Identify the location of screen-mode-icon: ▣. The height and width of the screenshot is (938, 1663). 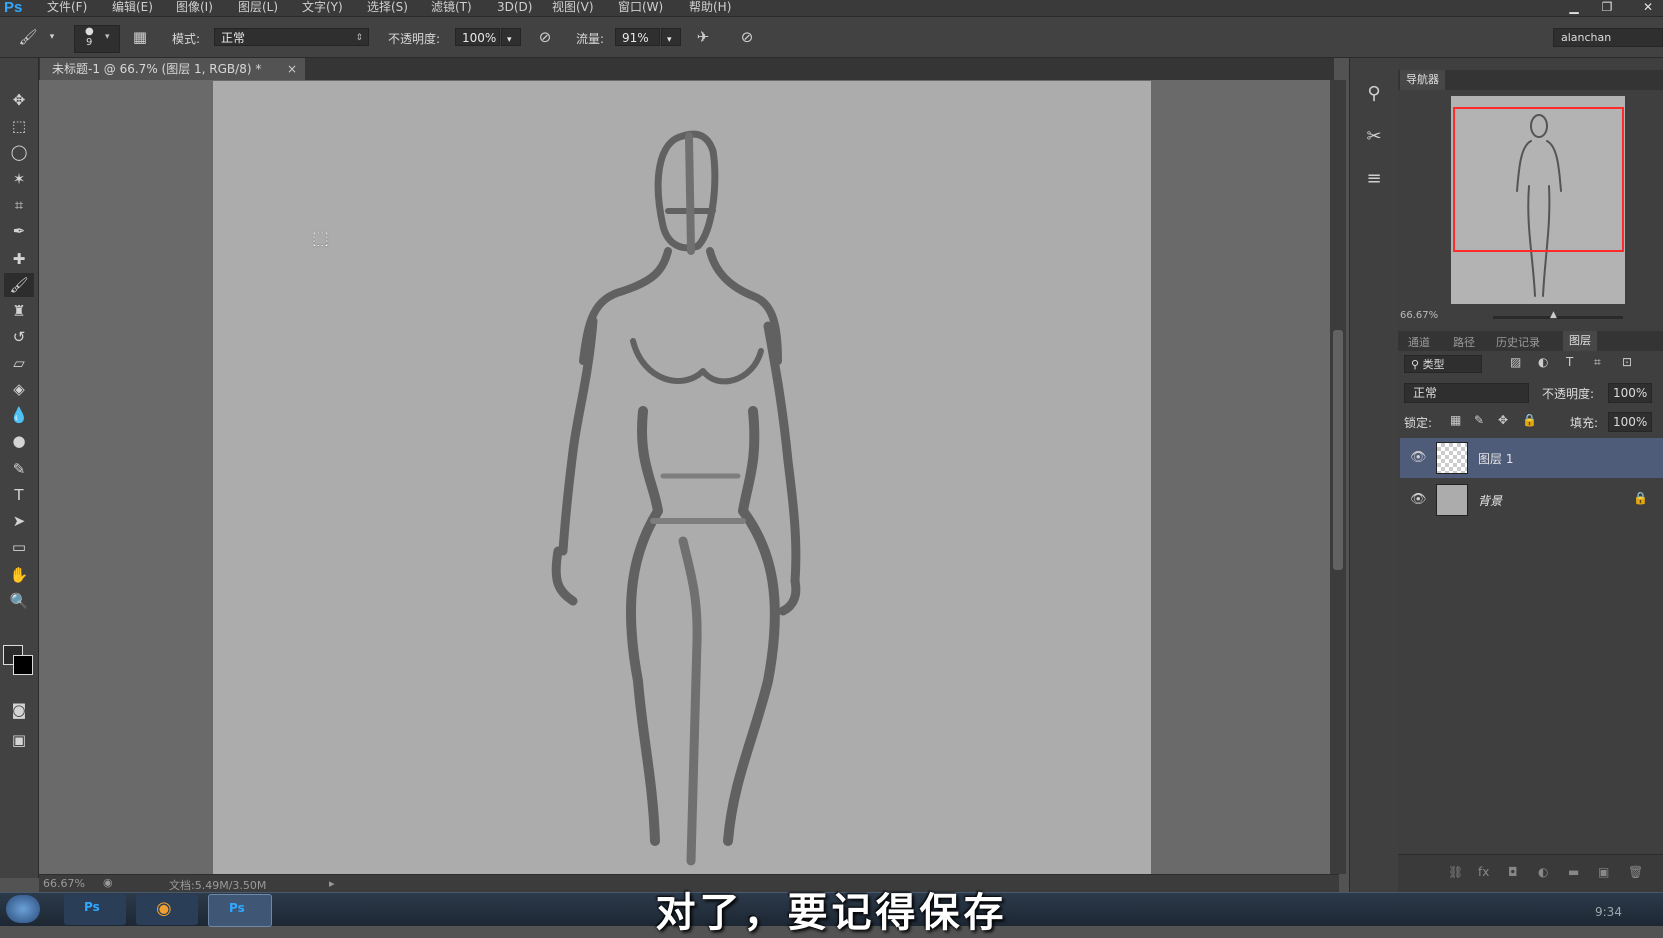
(19, 740).